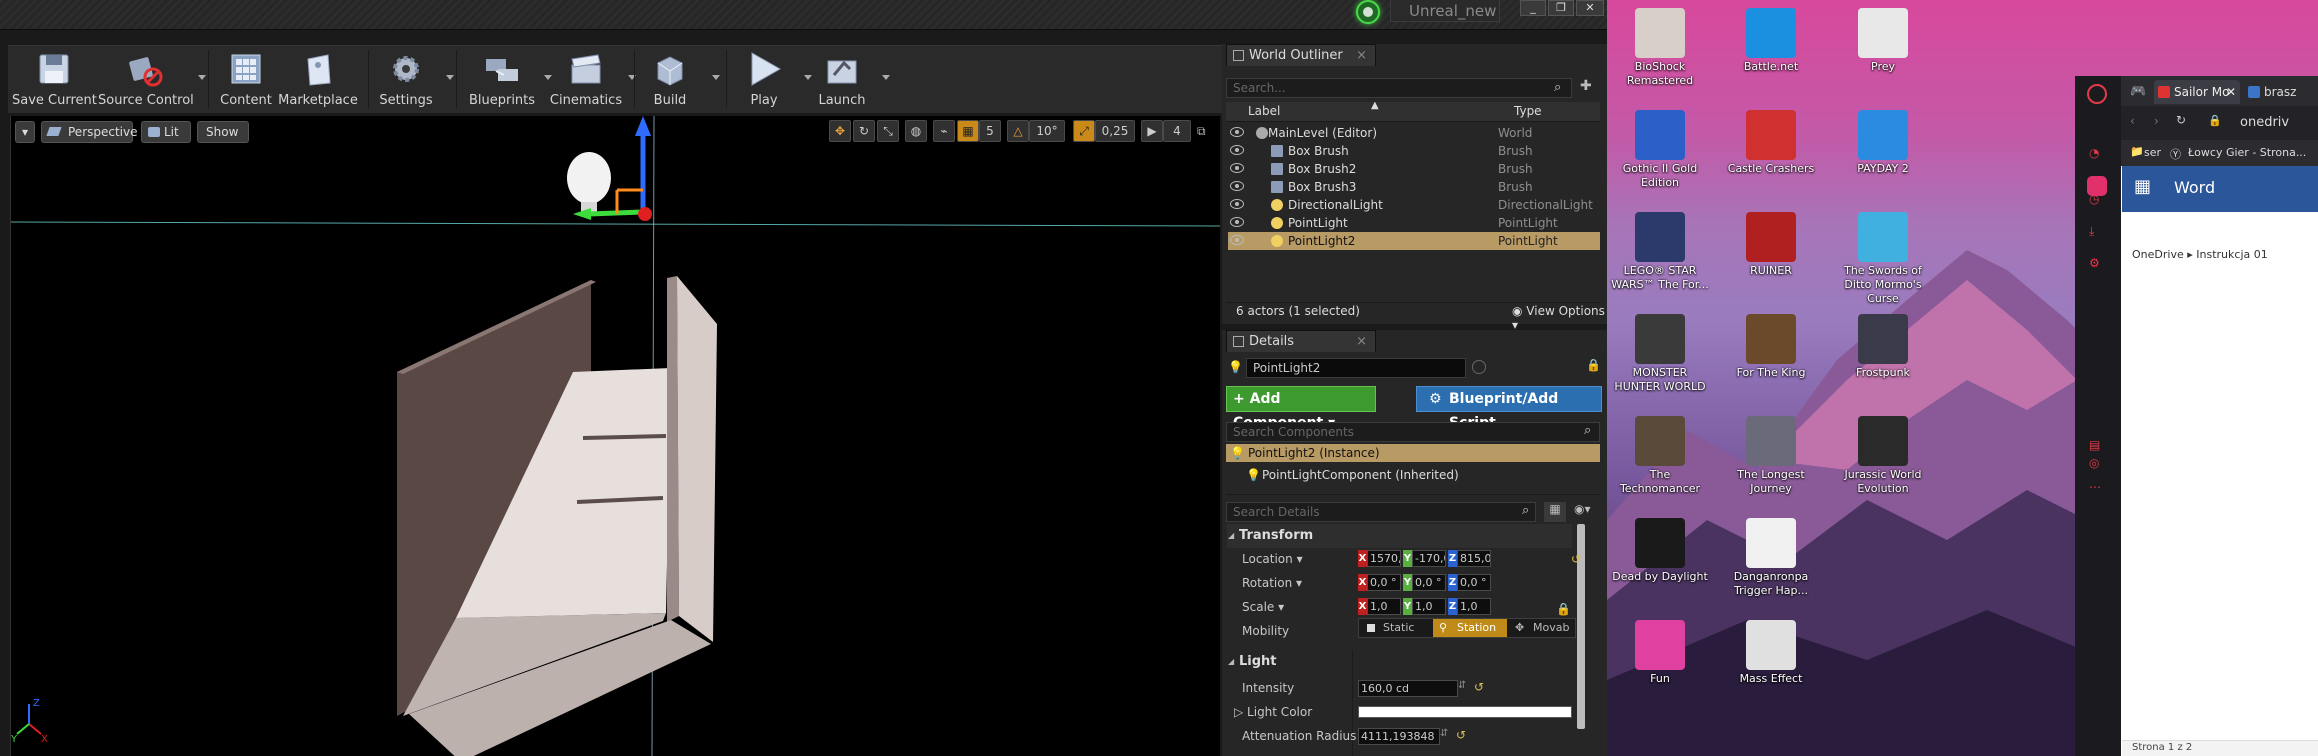 This screenshot has height=756, width=2318. Describe the element at coordinates (1414, 241) in the screenshot. I see `outliner-row: PointLight2 PointLight` at that location.